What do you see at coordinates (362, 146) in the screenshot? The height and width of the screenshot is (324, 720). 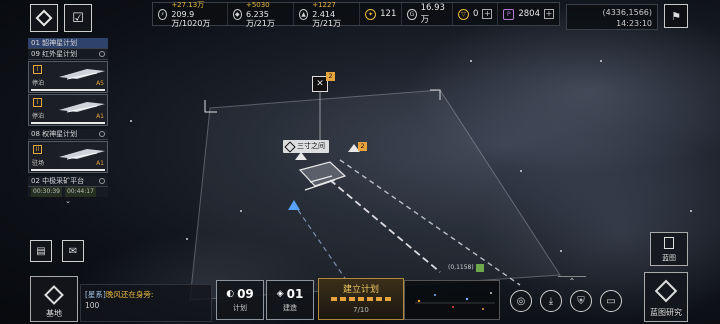 I see `fleet-level-badge: 2` at bounding box center [362, 146].